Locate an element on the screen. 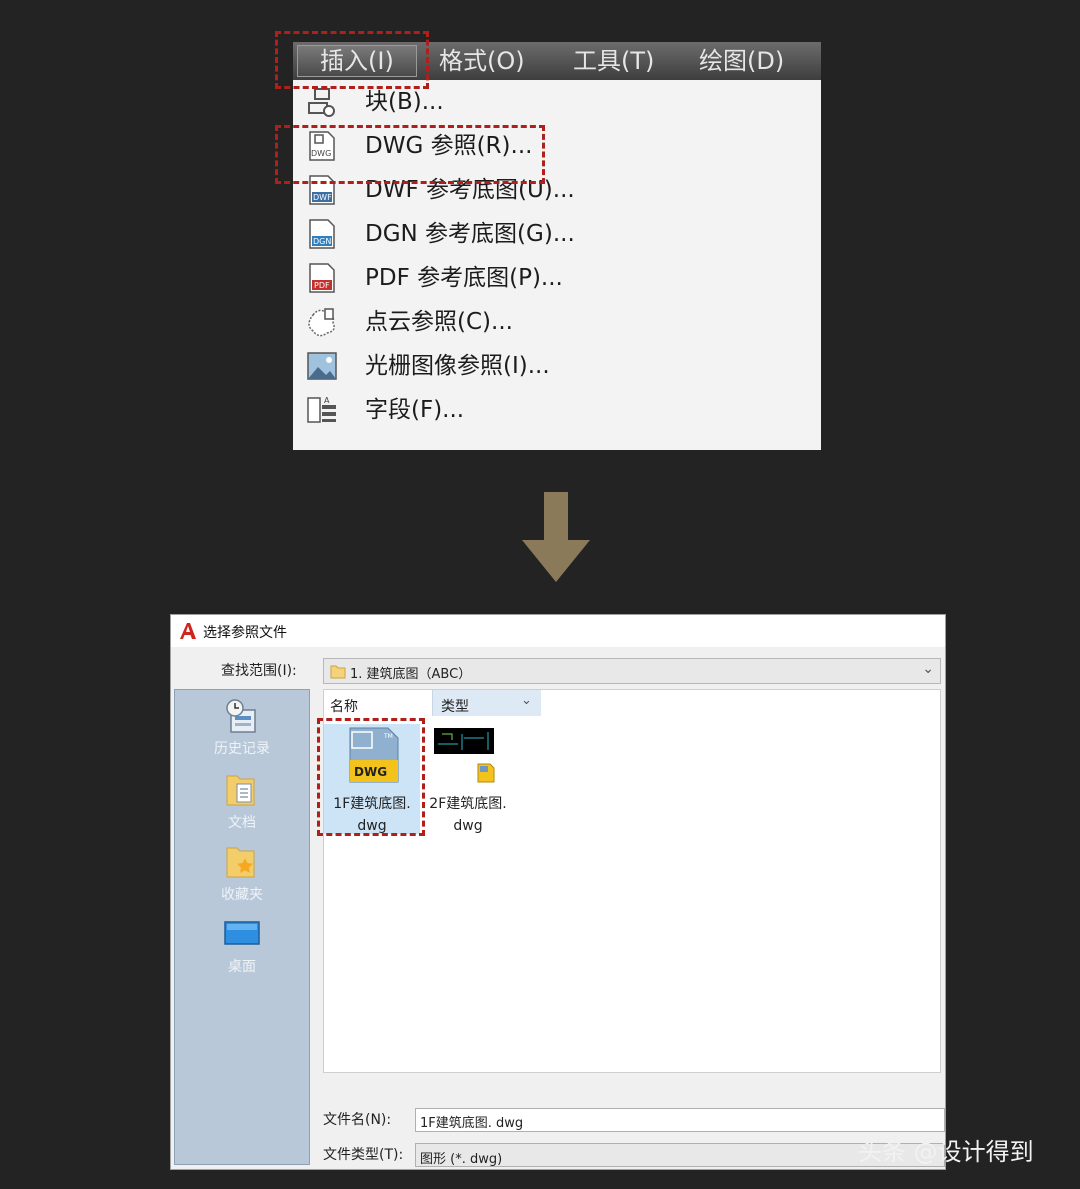  drawing-thumbnail-icon is located at coordinates (464, 755).